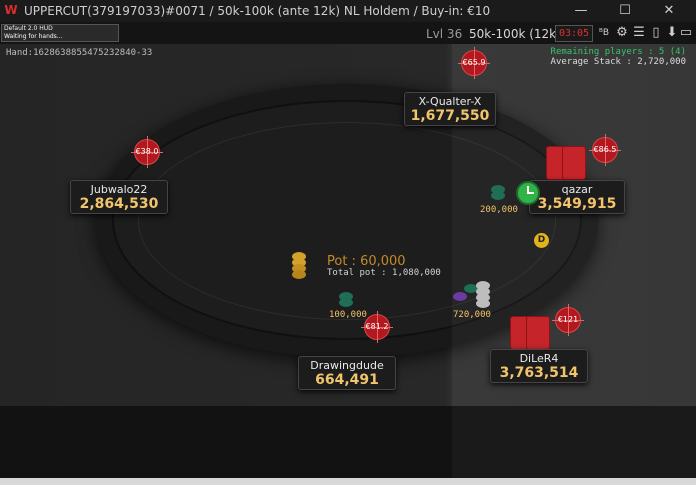  What do you see at coordinates (541, 240) in the screenshot?
I see `dealer-button: D` at bounding box center [541, 240].